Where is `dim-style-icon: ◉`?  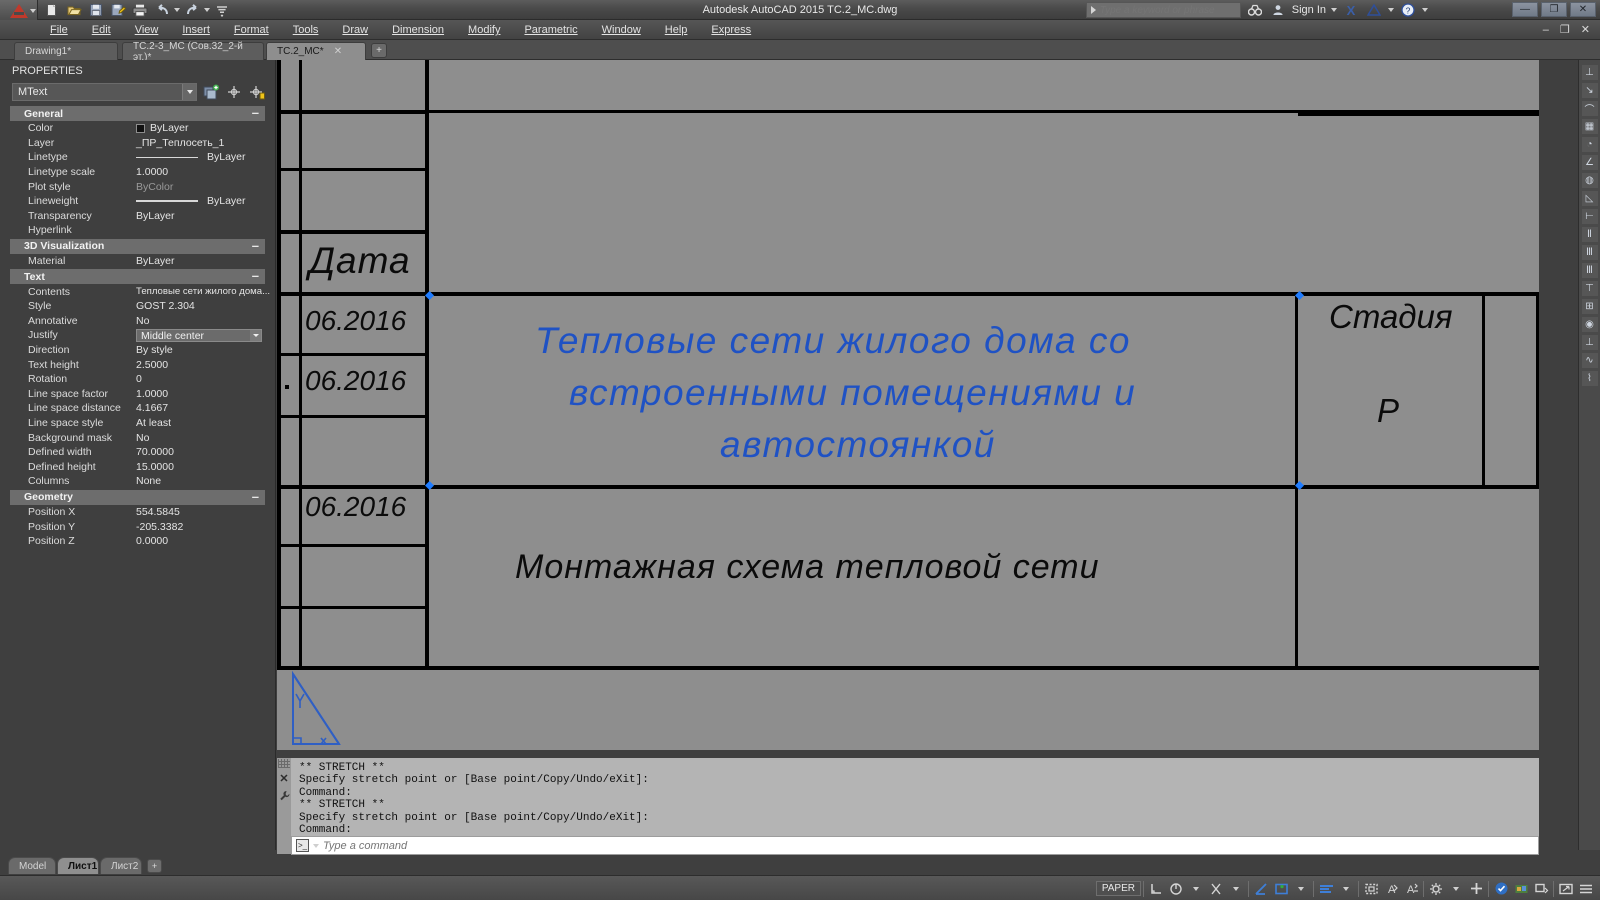 dim-style-icon: ◉ is located at coordinates (1589, 324).